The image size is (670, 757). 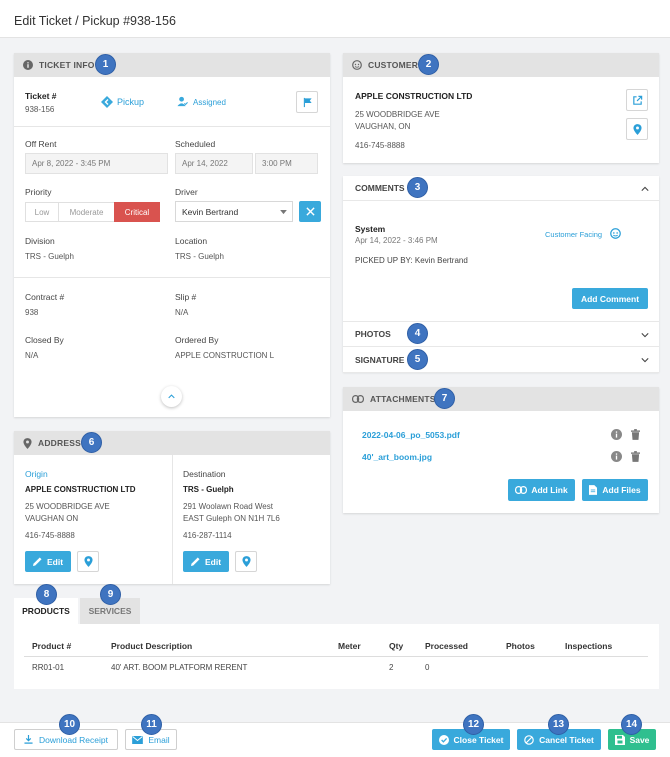 What do you see at coordinates (417, 333) in the screenshot?
I see `callout-badge-4: 4` at bounding box center [417, 333].